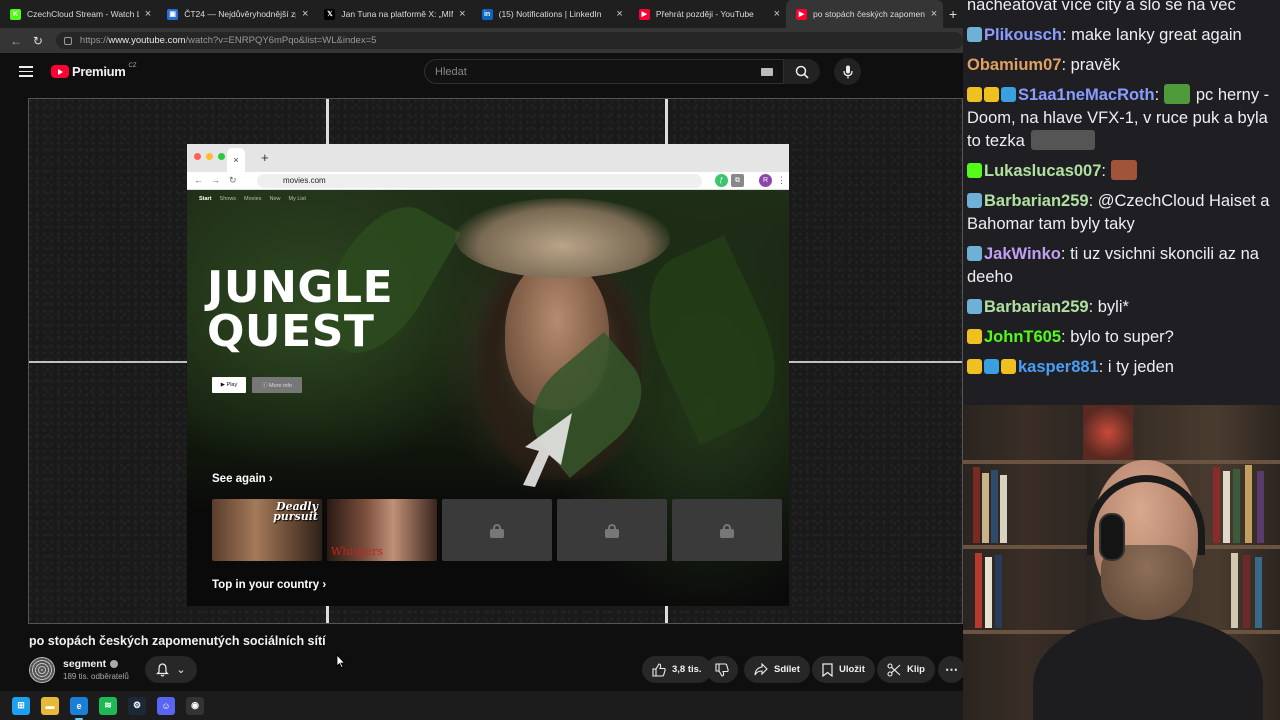 This screenshot has width=1280, height=720. What do you see at coordinates (166, 705) in the screenshot?
I see `discord-icon: ☺` at bounding box center [166, 705].